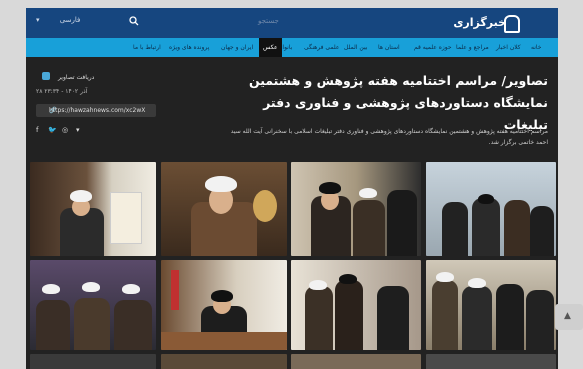 Image resolution: width=583 pixels, height=369 pixels. Describe the element at coordinates (46, 76) in the screenshot. I see `download-icon` at that location.